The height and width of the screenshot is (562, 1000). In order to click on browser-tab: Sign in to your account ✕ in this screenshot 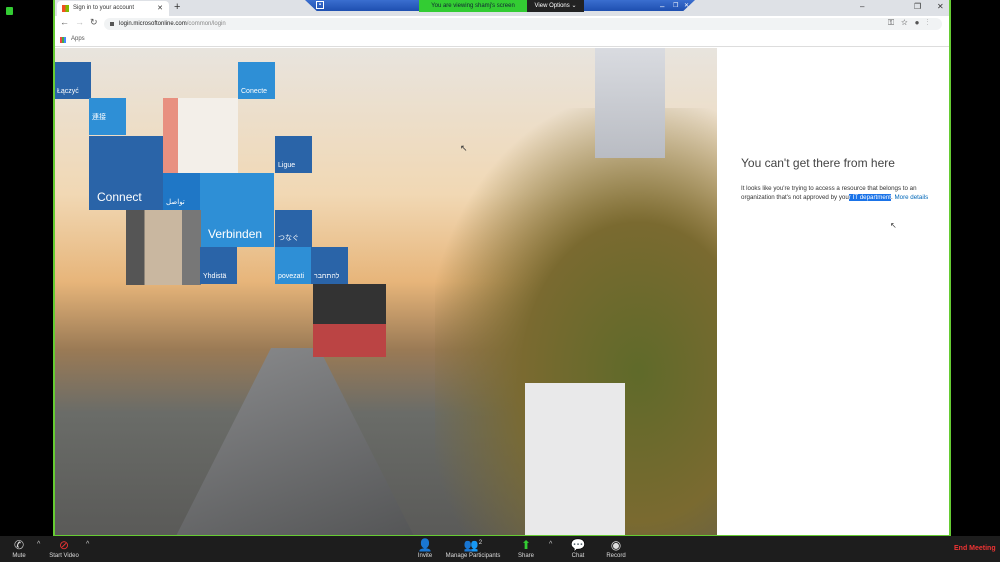, I will do `click(113, 8)`.